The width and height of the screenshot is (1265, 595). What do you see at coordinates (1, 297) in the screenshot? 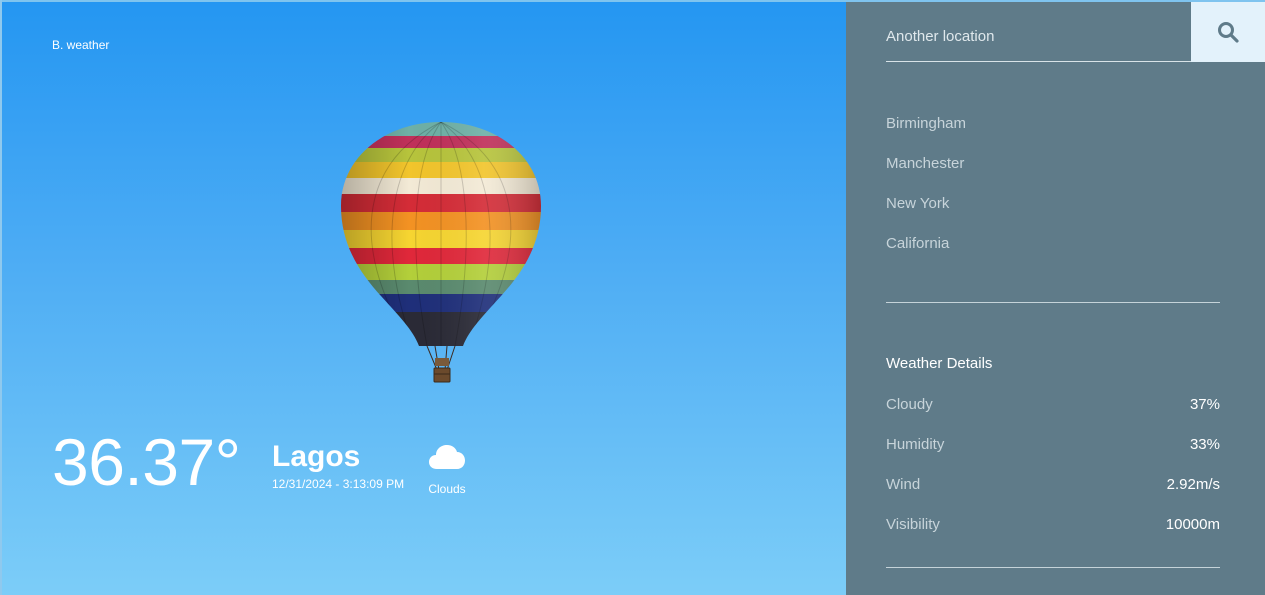
I see `window-left-border` at bounding box center [1, 297].